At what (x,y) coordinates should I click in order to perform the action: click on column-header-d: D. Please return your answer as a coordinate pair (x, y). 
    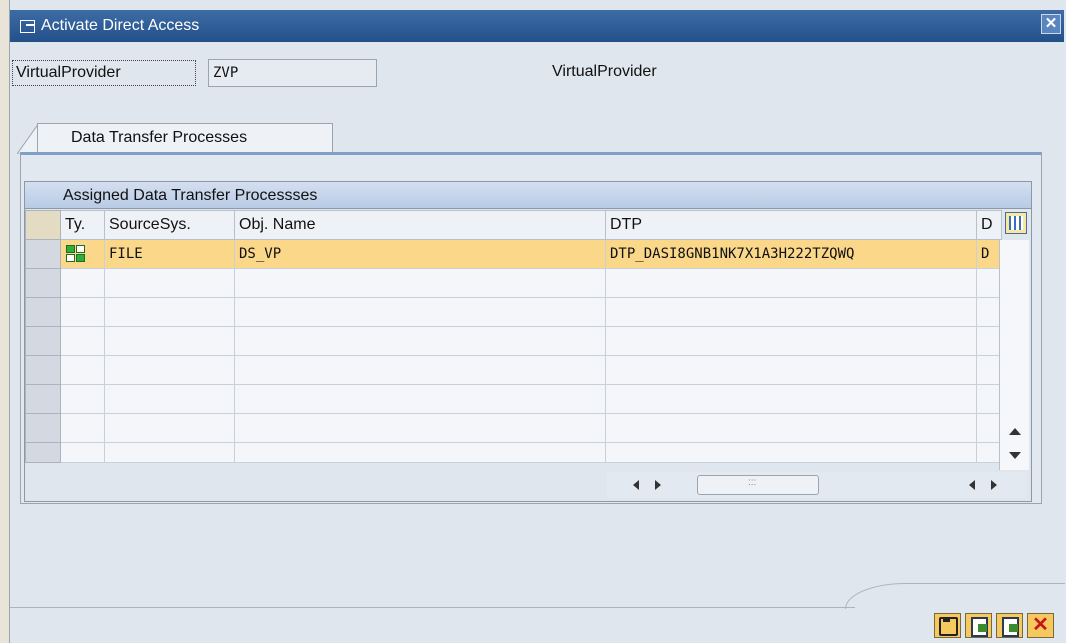
    Looking at the image, I should click on (989, 225).